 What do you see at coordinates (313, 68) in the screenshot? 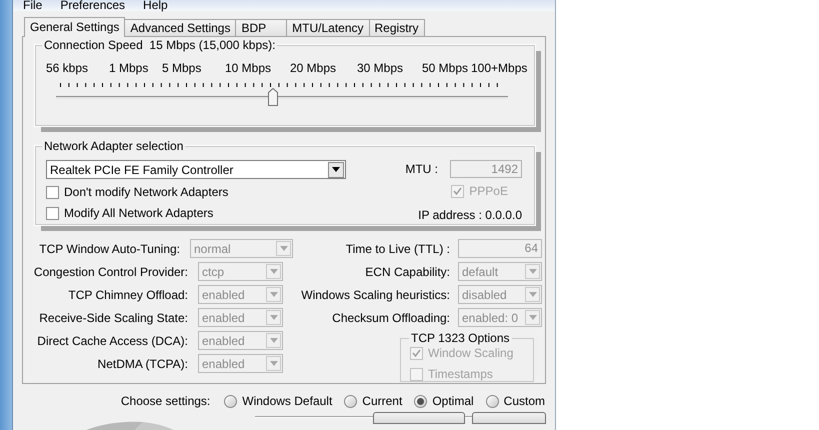
I see `scale-label: 20 Mbps` at bounding box center [313, 68].